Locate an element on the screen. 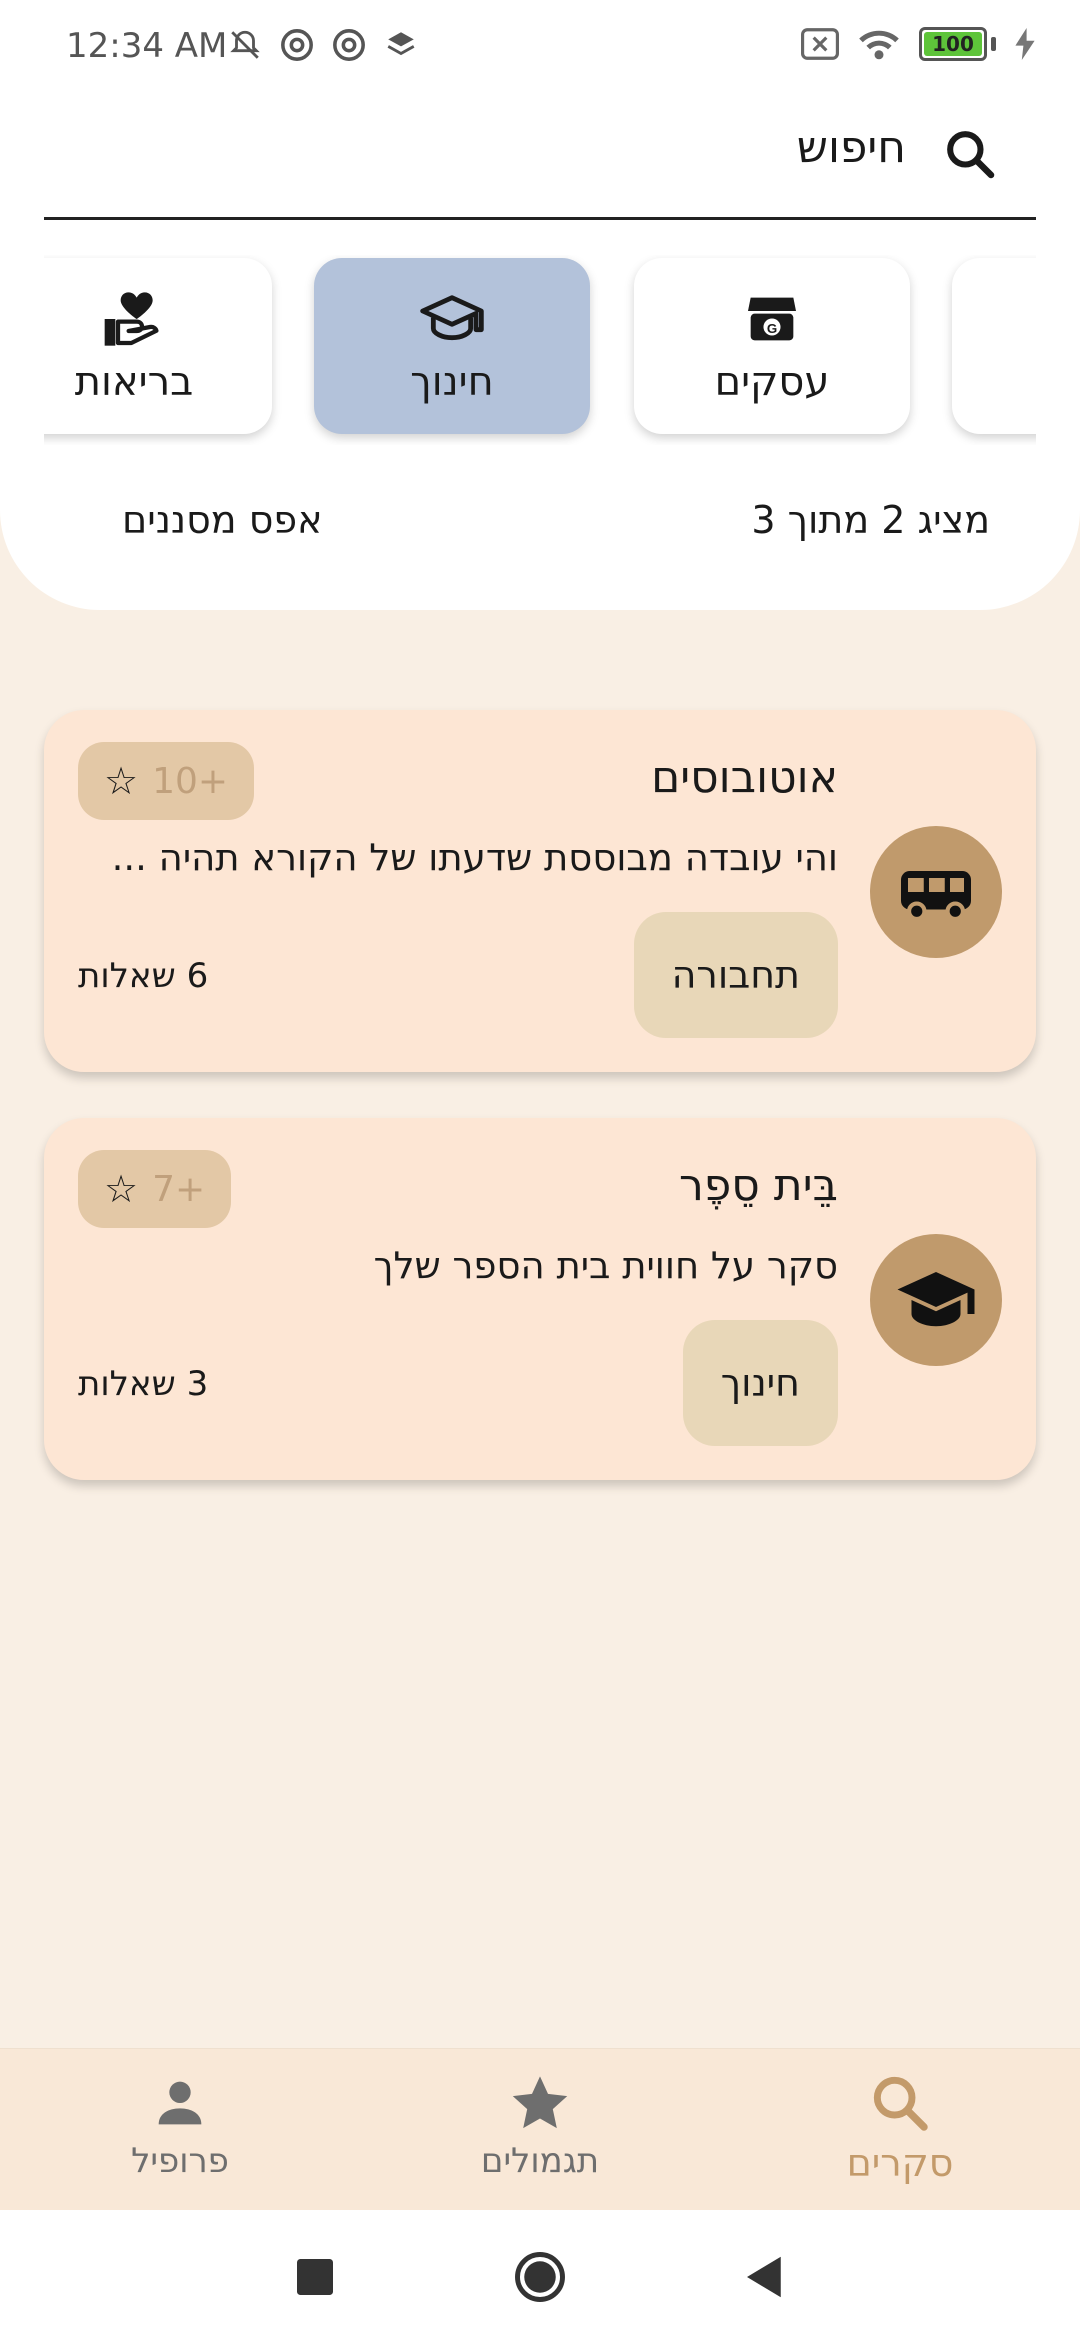 Image resolution: width=1080 pixels, height=2340 pixels. battery-level: 100 is located at coordinates (953, 44).